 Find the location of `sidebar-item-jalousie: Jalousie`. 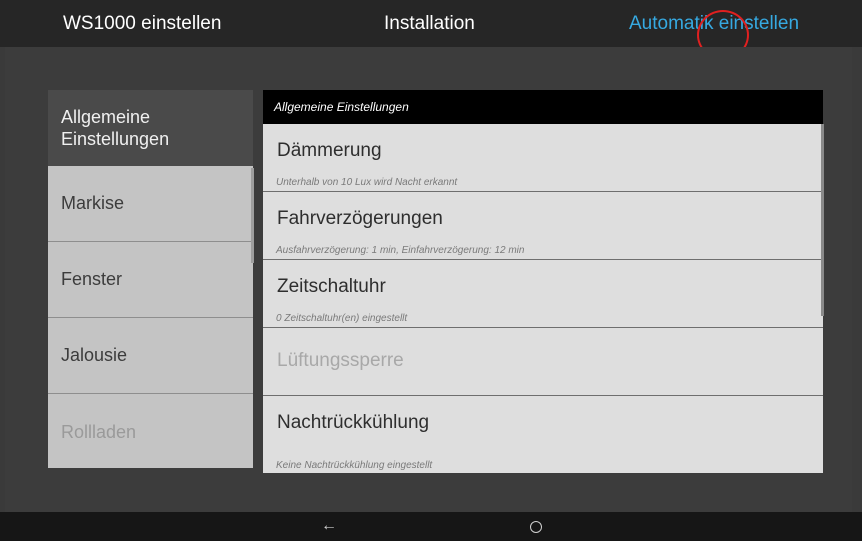

sidebar-item-jalousie: Jalousie is located at coordinates (150, 356).